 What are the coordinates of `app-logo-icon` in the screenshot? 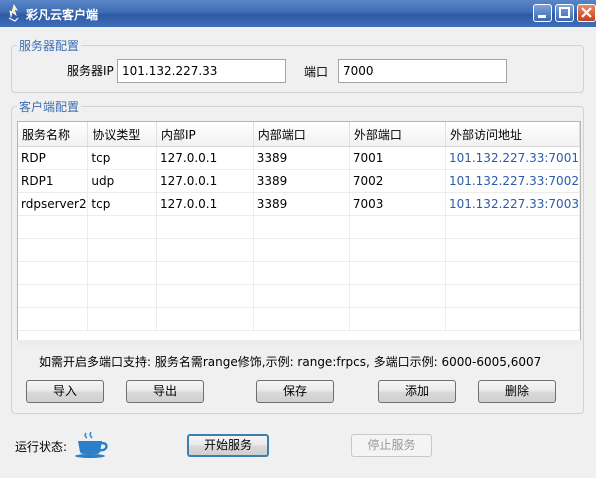 It's located at (13, 13).